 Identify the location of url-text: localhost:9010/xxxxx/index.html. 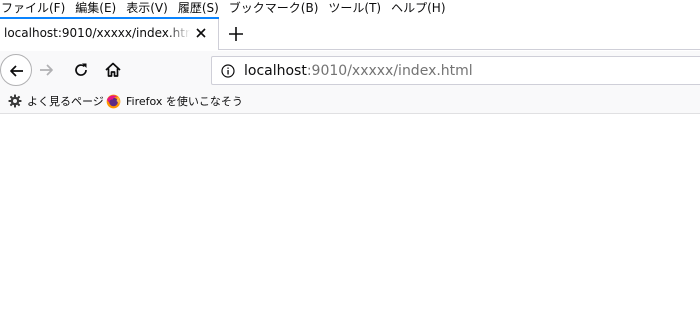
(358, 71).